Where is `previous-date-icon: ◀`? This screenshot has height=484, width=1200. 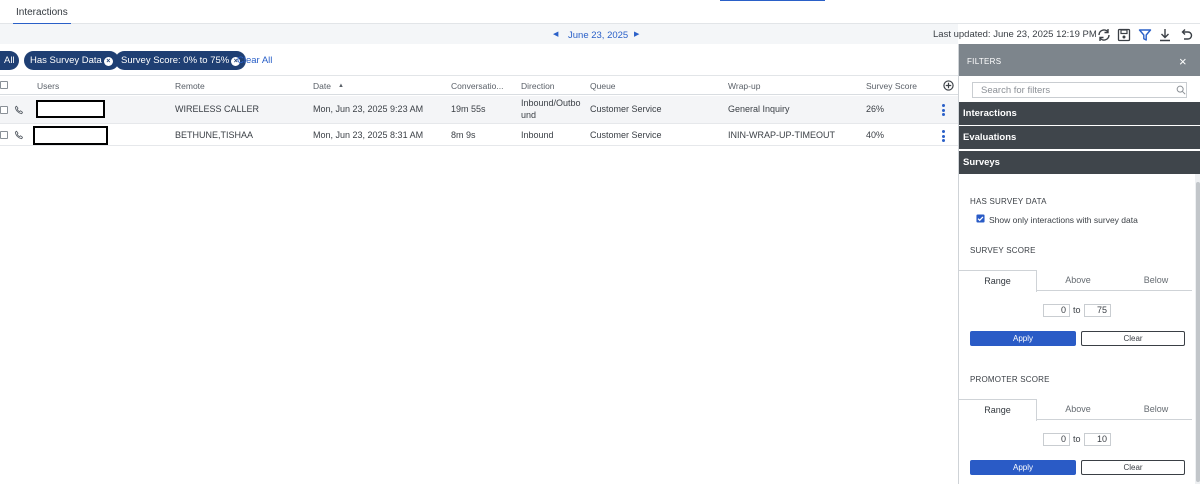
previous-date-icon: ◀ is located at coordinates (555, 34).